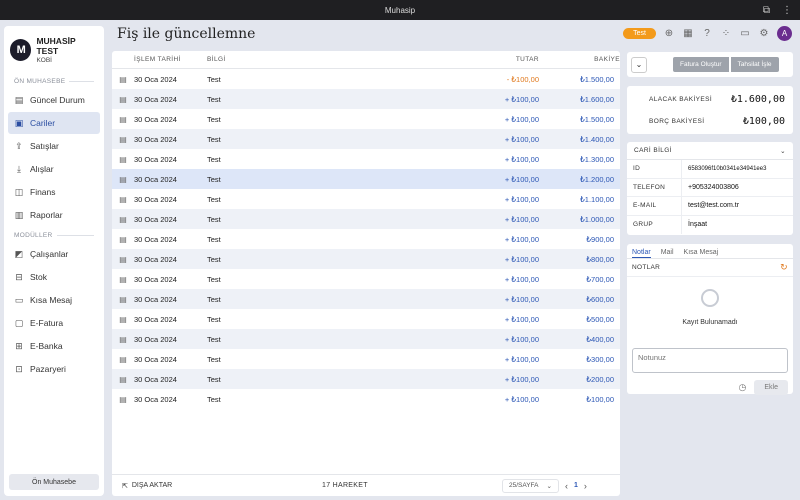  Describe the element at coordinates (366, 179) in the screenshot. I see `table-row: ▤ 30 Oca 2024 Test + ₺100,00 ₺1.200,00` at that location.